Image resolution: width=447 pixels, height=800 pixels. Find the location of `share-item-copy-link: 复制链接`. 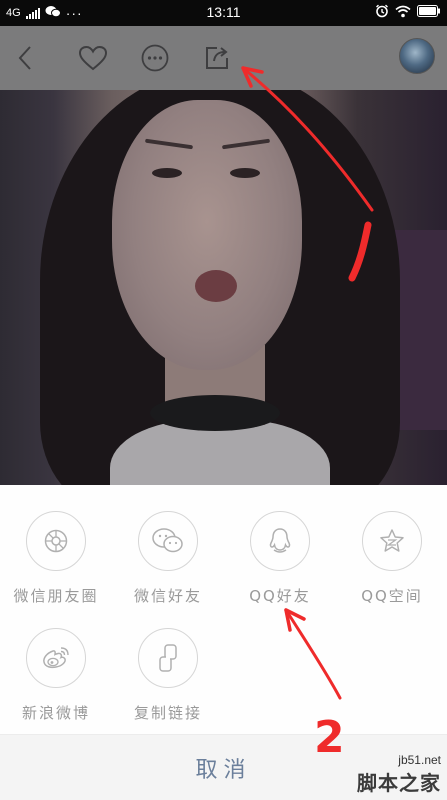

share-item-copy-link: 复制链接 is located at coordinates (168, 675).